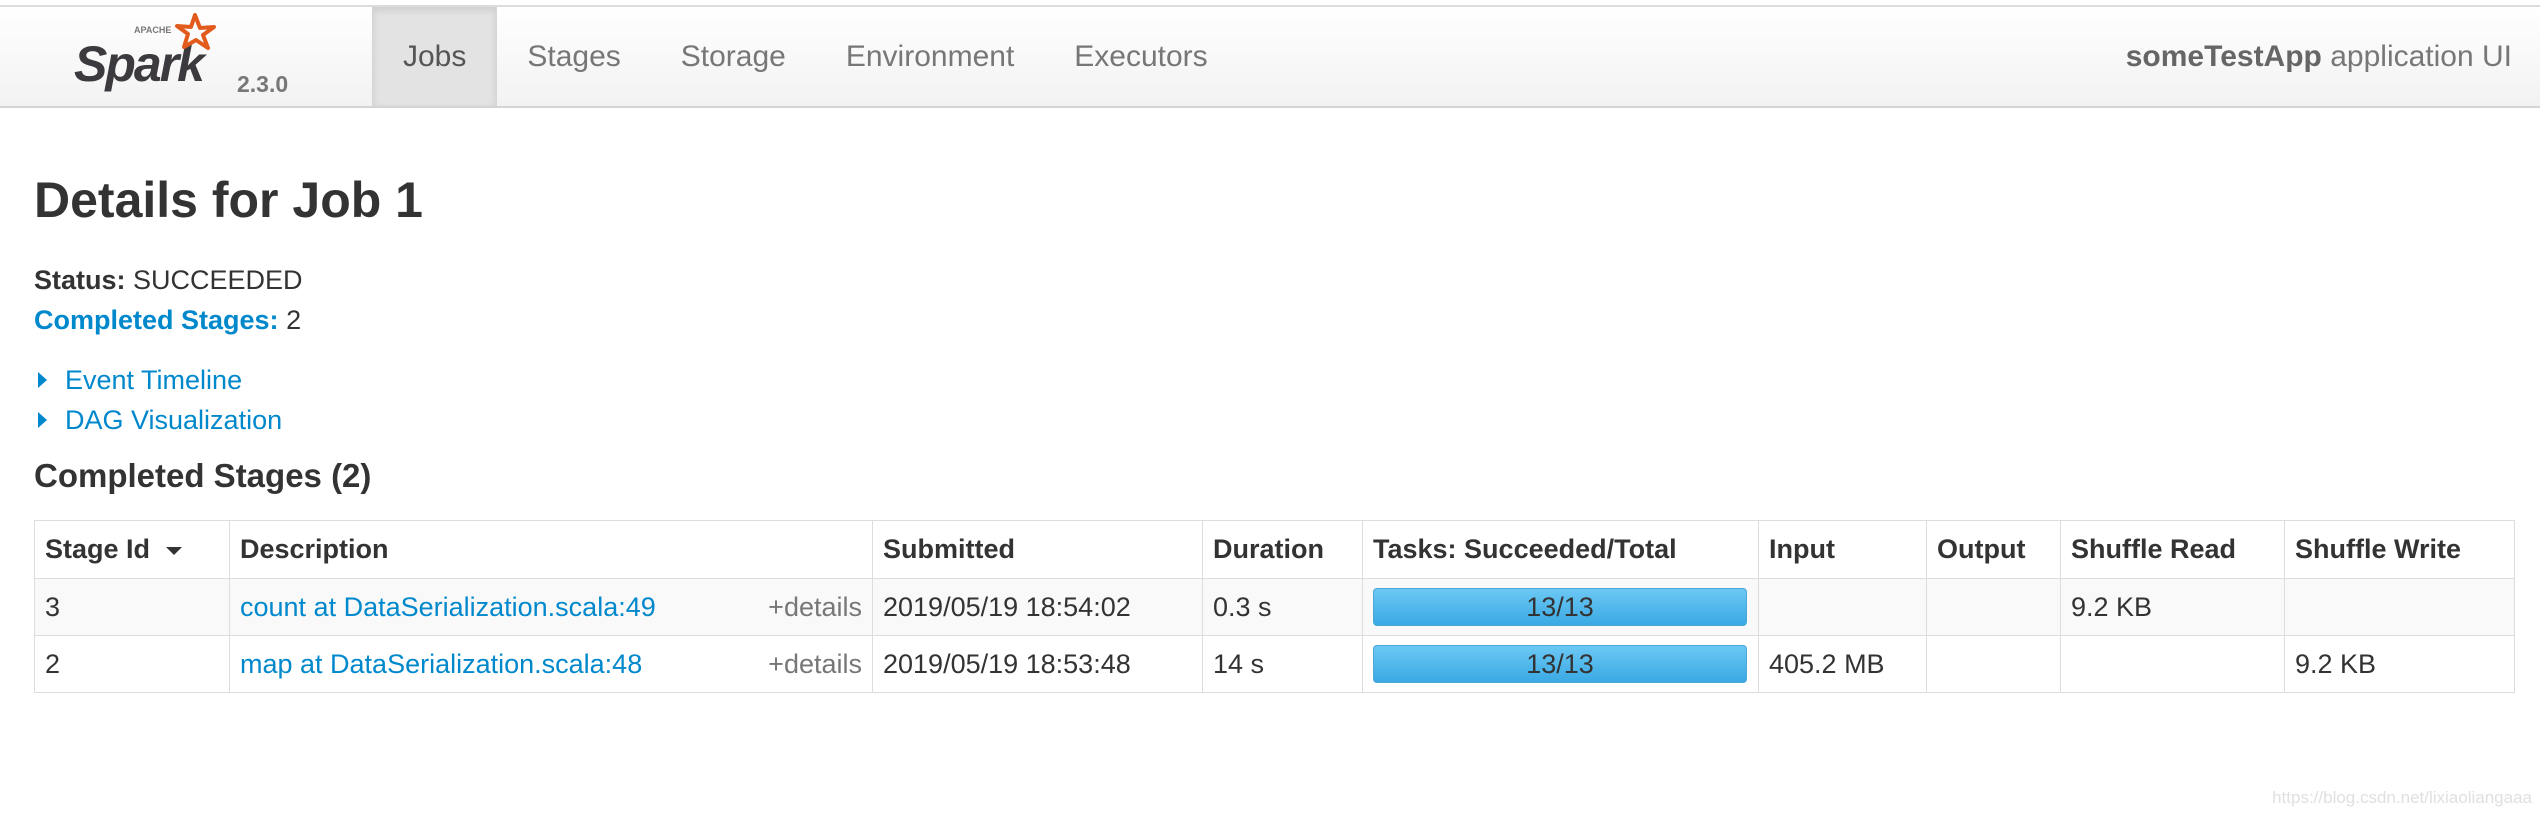  What do you see at coordinates (80, 280) in the screenshot?
I see `status-label: Status:` at bounding box center [80, 280].